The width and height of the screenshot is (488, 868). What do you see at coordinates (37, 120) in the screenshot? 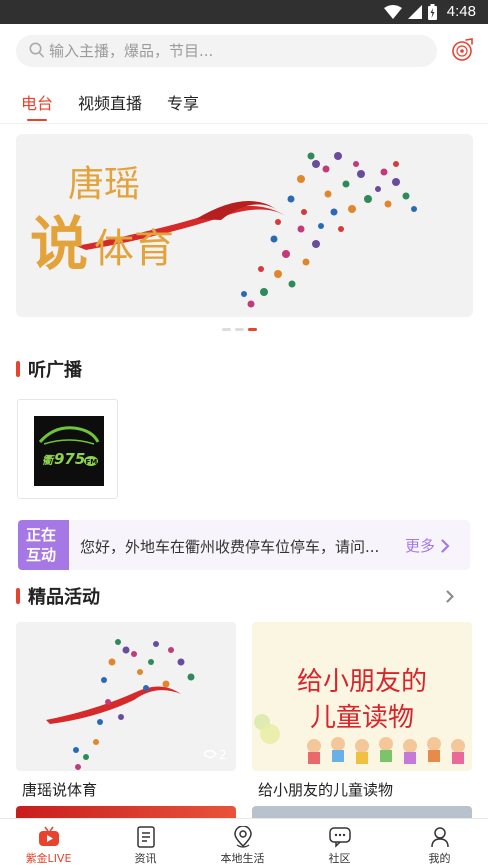
I see `tab-indicator` at bounding box center [37, 120].